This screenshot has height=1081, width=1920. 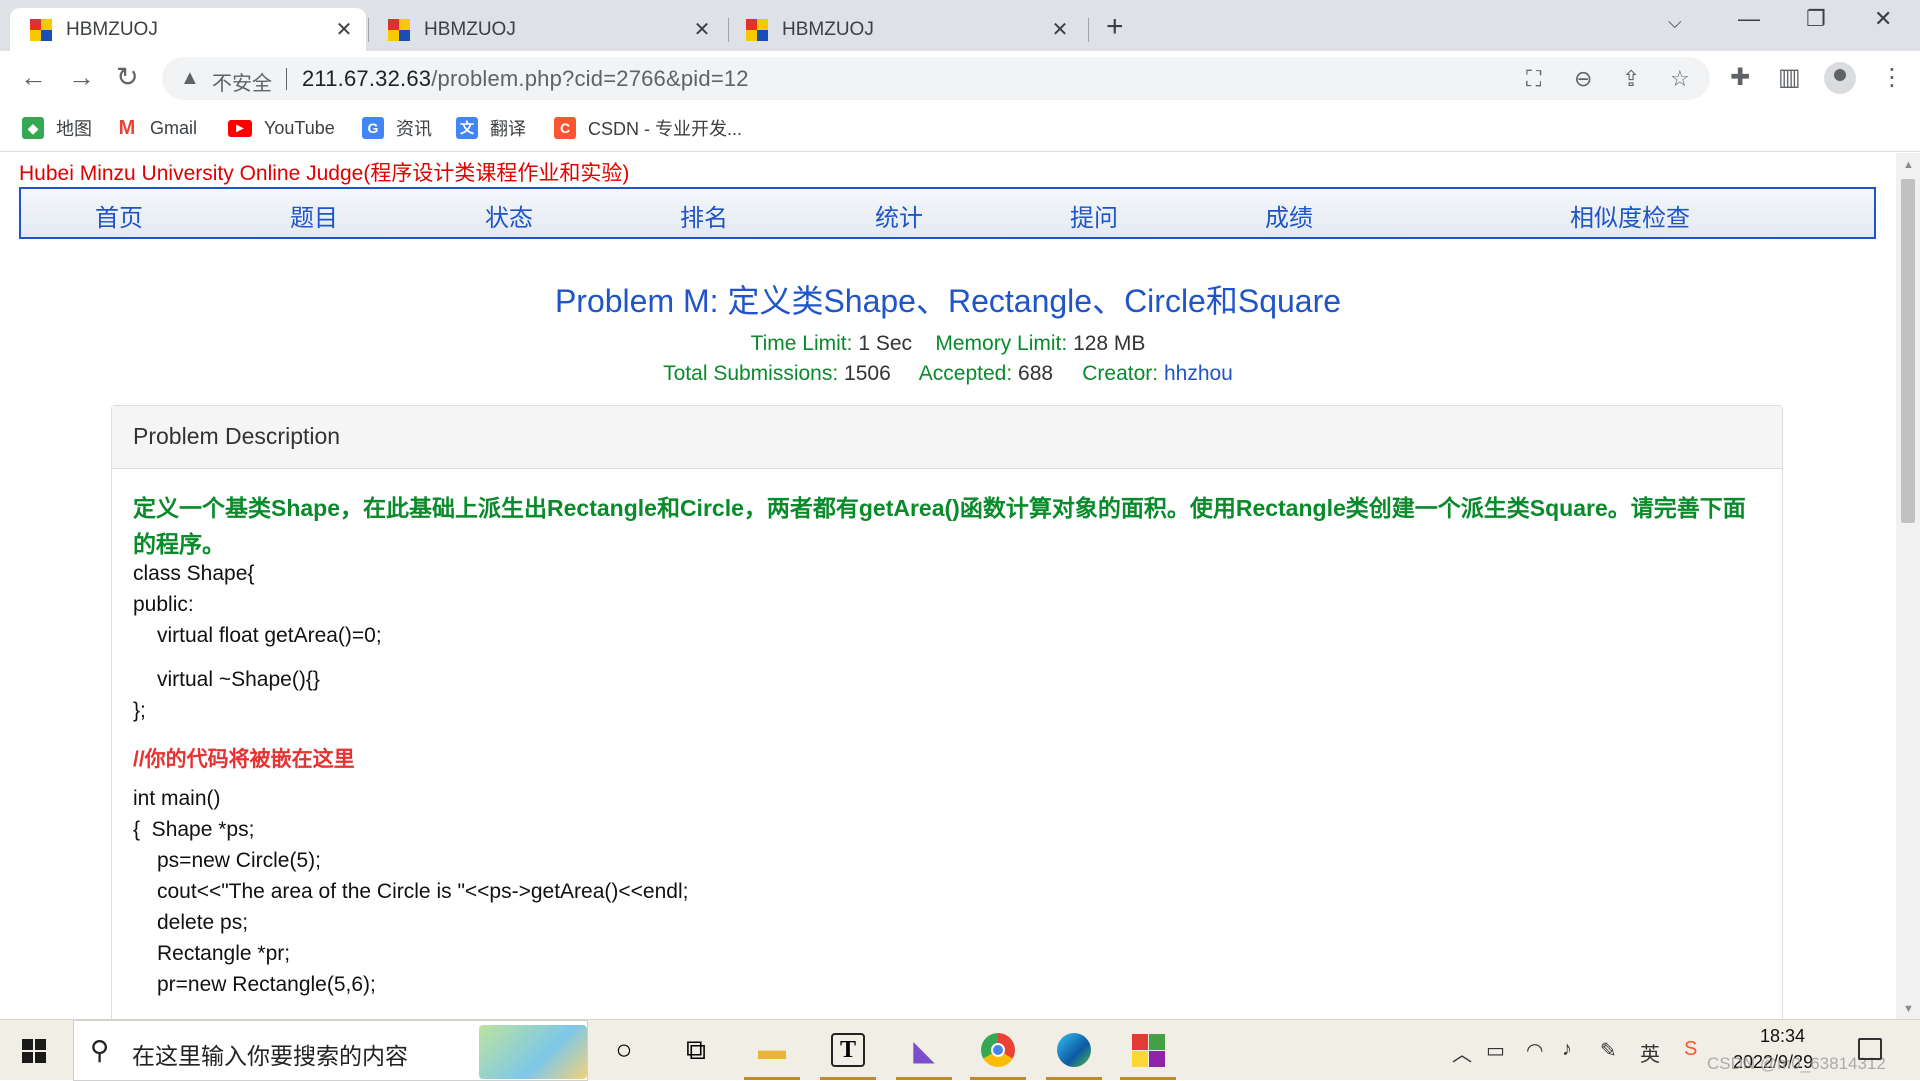 What do you see at coordinates (1816, 19) in the screenshot?
I see `restore-icon: ❐` at bounding box center [1816, 19].